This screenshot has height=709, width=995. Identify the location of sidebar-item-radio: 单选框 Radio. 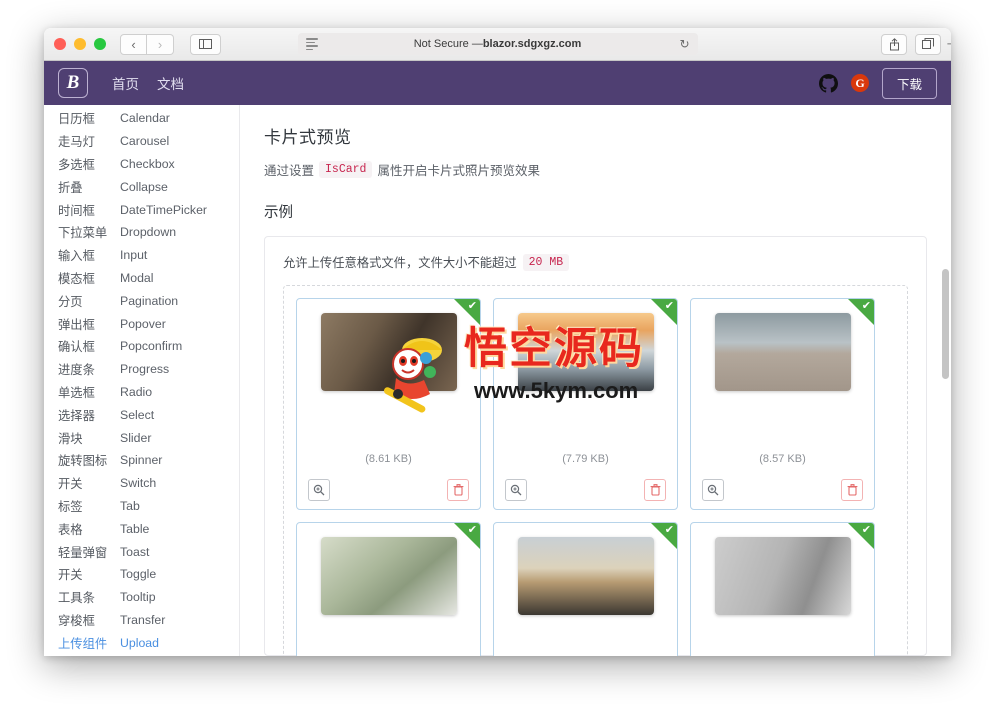
(141, 392).